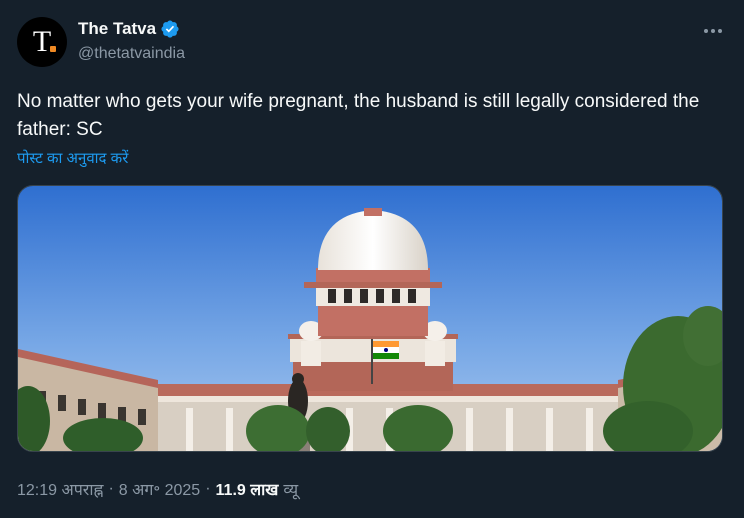 The height and width of the screenshot is (518, 744). What do you see at coordinates (247, 490) in the screenshot?
I see `views-count: 11.9 लाख` at bounding box center [247, 490].